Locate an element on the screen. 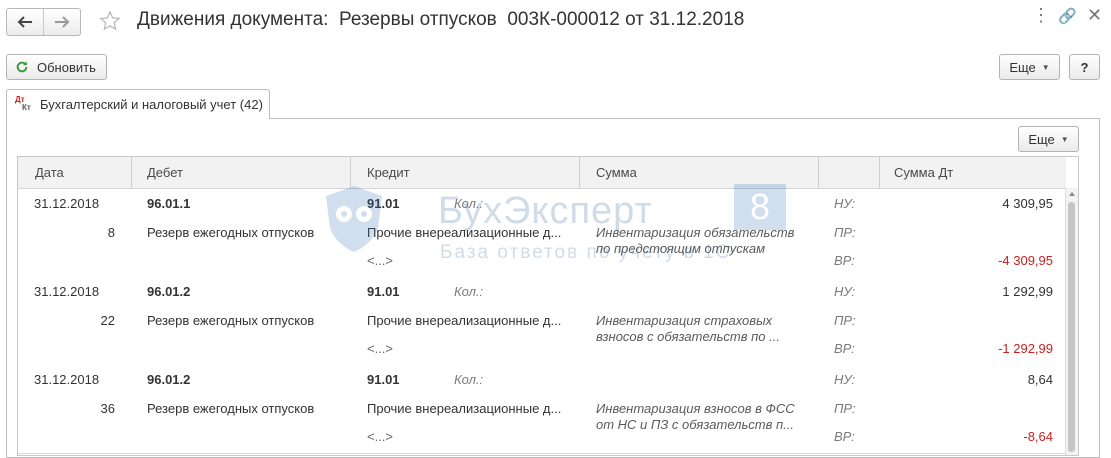 The height and width of the screenshot is (458, 1111). panel-more-label: Еще is located at coordinates (1041, 139).